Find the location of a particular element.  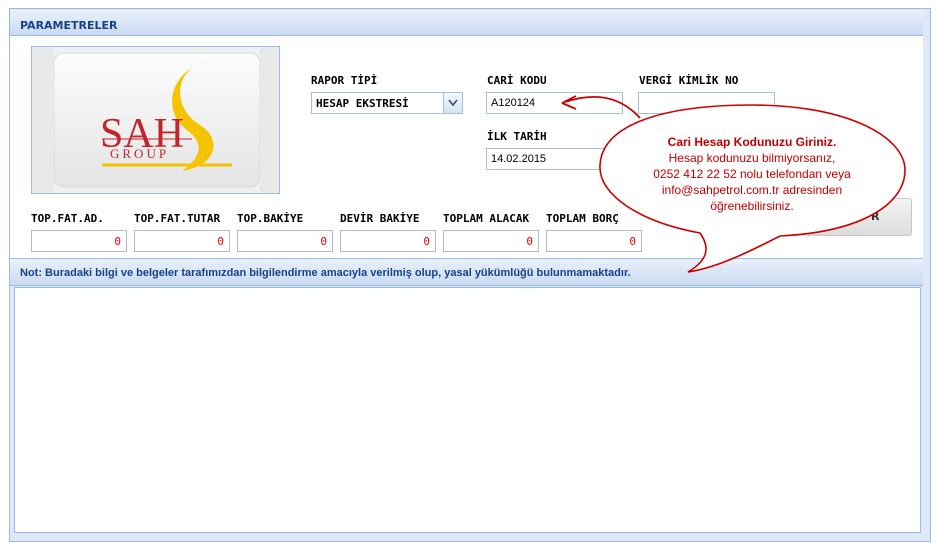

callout-line-4: öğrenebilirsiniz. is located at coordinates (752, 206).